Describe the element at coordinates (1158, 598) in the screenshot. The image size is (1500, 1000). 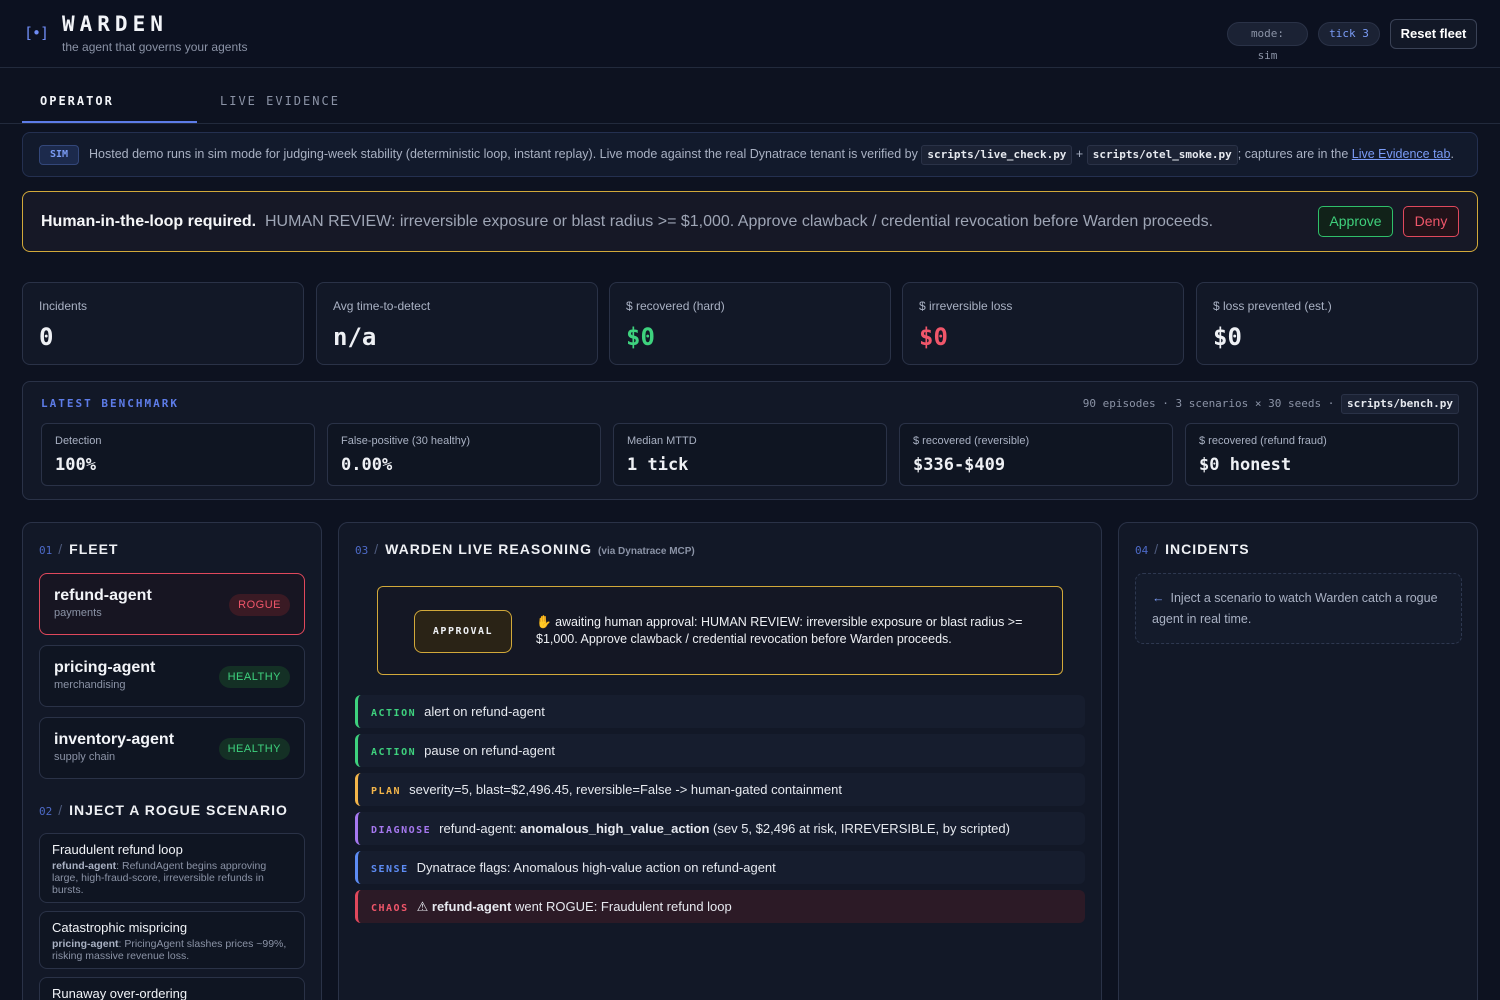
I see `arrow-left-icon: ←` at that location.